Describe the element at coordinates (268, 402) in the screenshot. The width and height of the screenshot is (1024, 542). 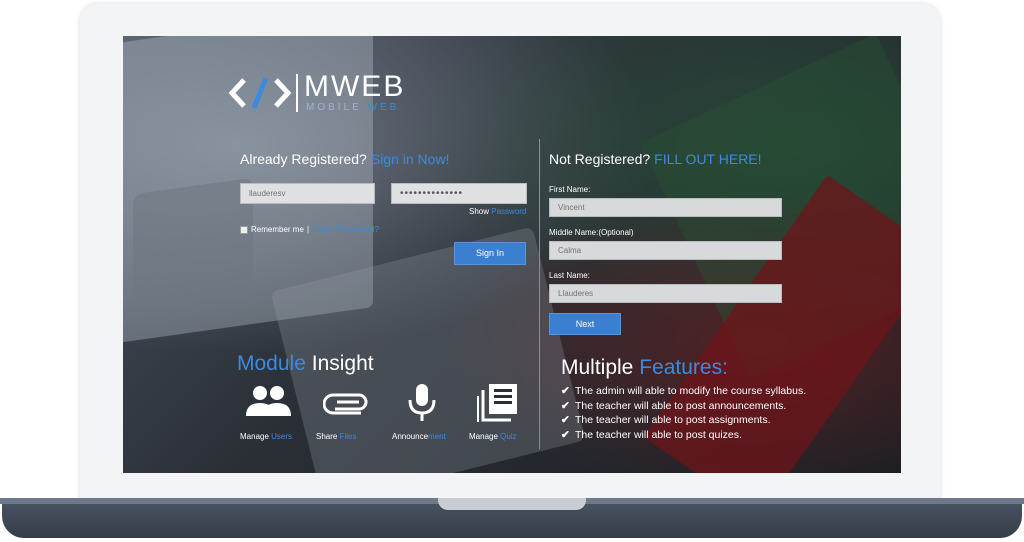
I see `users-icon` at that location.